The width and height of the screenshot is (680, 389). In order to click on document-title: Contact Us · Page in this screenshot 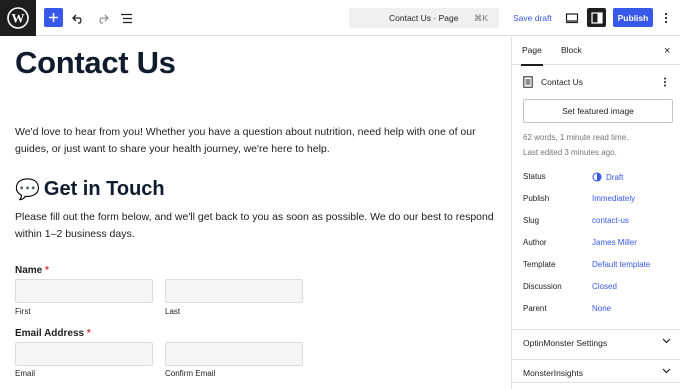, I will do `click(424, 18)`.